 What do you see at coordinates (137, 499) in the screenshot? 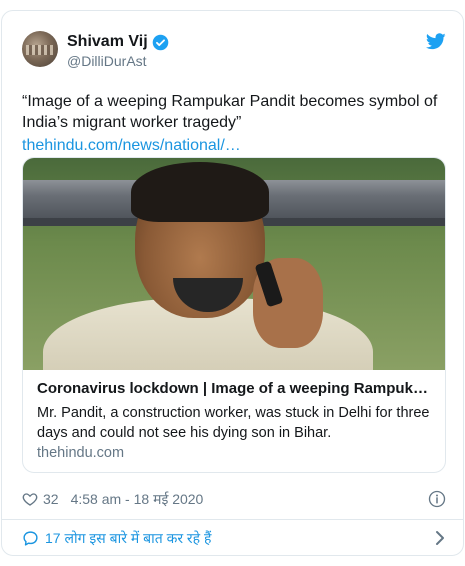
I see `tweet-timestamp: 4:58 am - 18 मई 2020` at bounding box center [137, 499].